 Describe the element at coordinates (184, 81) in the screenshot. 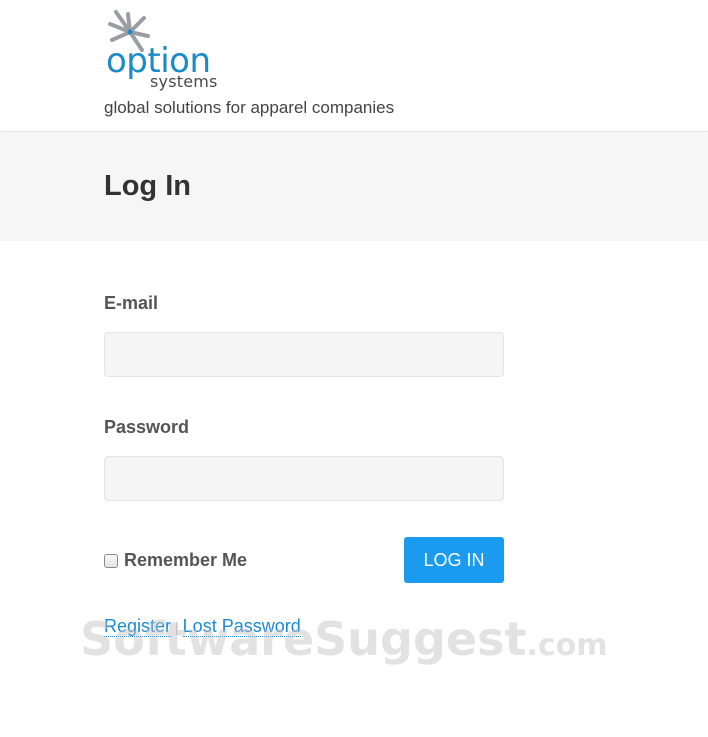

I see `logo-subtitle: systems` at that location.